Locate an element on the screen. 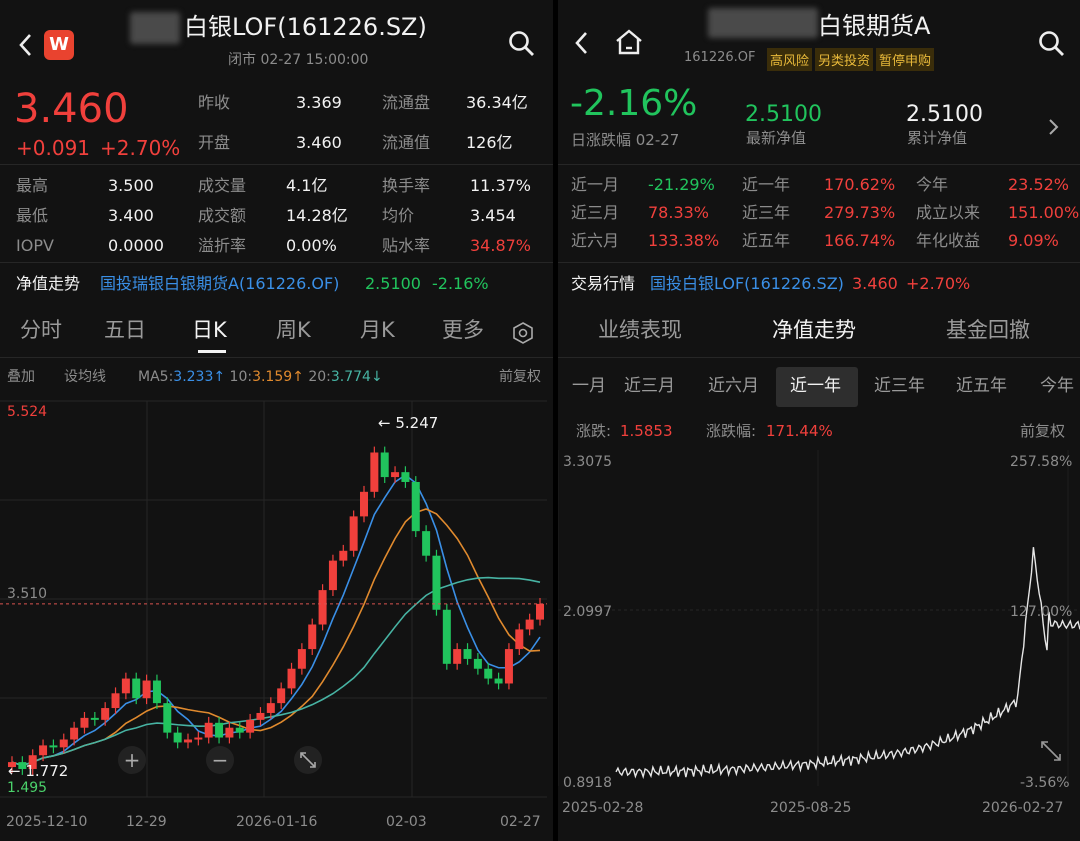 Image resolution: width=1080 pixels, height=841 pixels. nav-fund-link: 国投瑞银白银期货A(161226.OF) is located at coordinates (219, 284).